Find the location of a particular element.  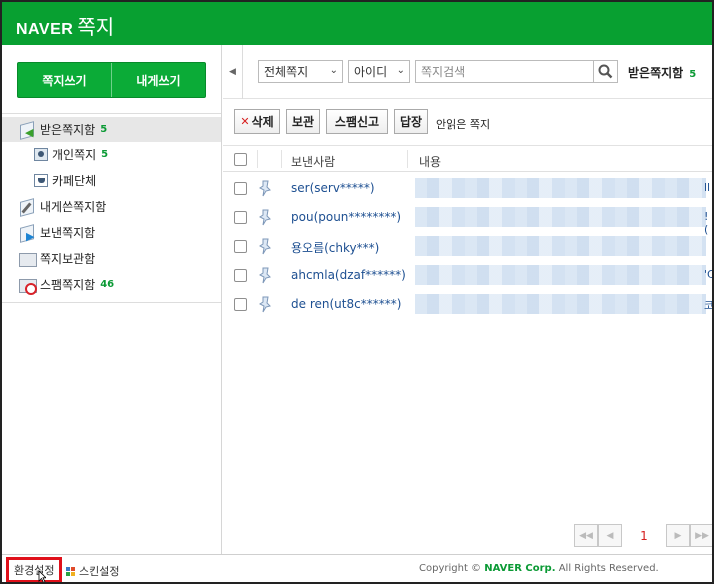

close-icon: ✕ is located at coordinates (245, 121).